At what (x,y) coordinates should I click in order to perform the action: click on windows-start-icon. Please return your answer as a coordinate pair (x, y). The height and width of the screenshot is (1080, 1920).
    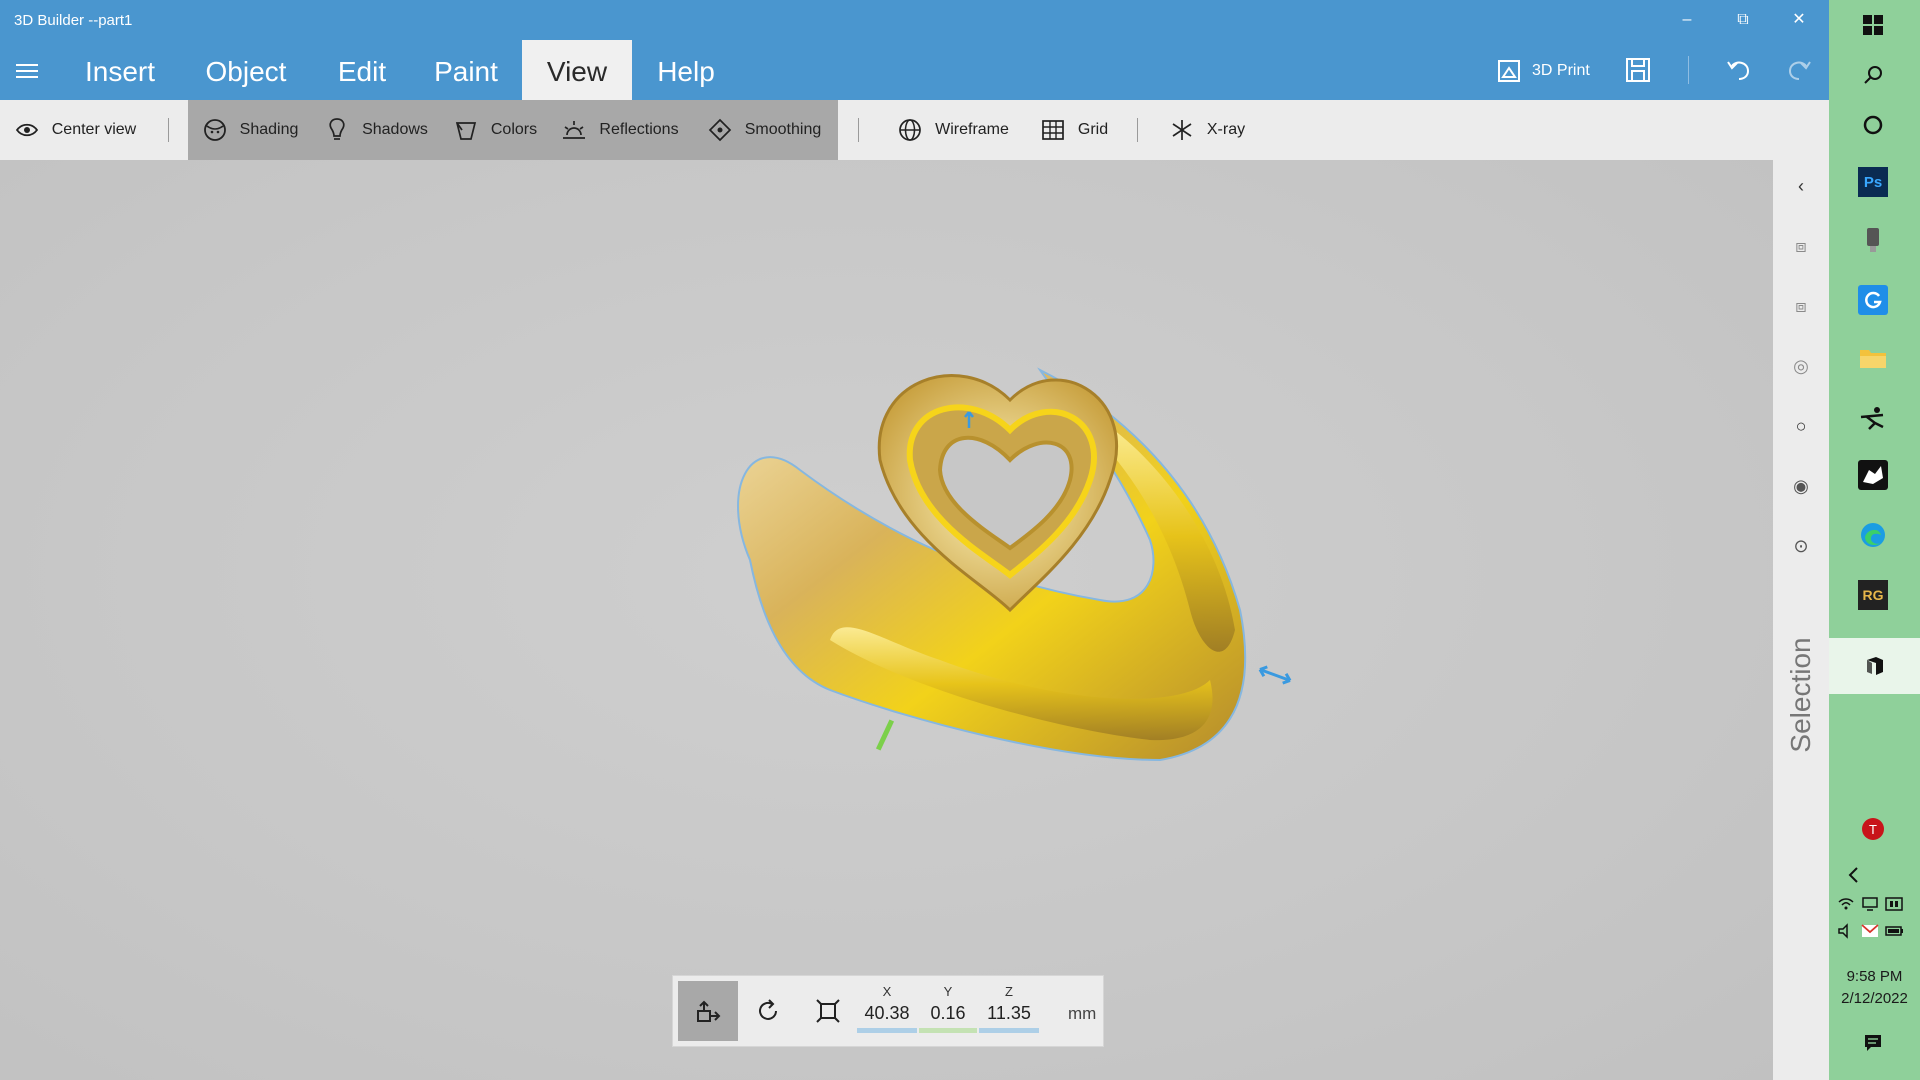
    Looking at the image, I should click on (1873, 25).